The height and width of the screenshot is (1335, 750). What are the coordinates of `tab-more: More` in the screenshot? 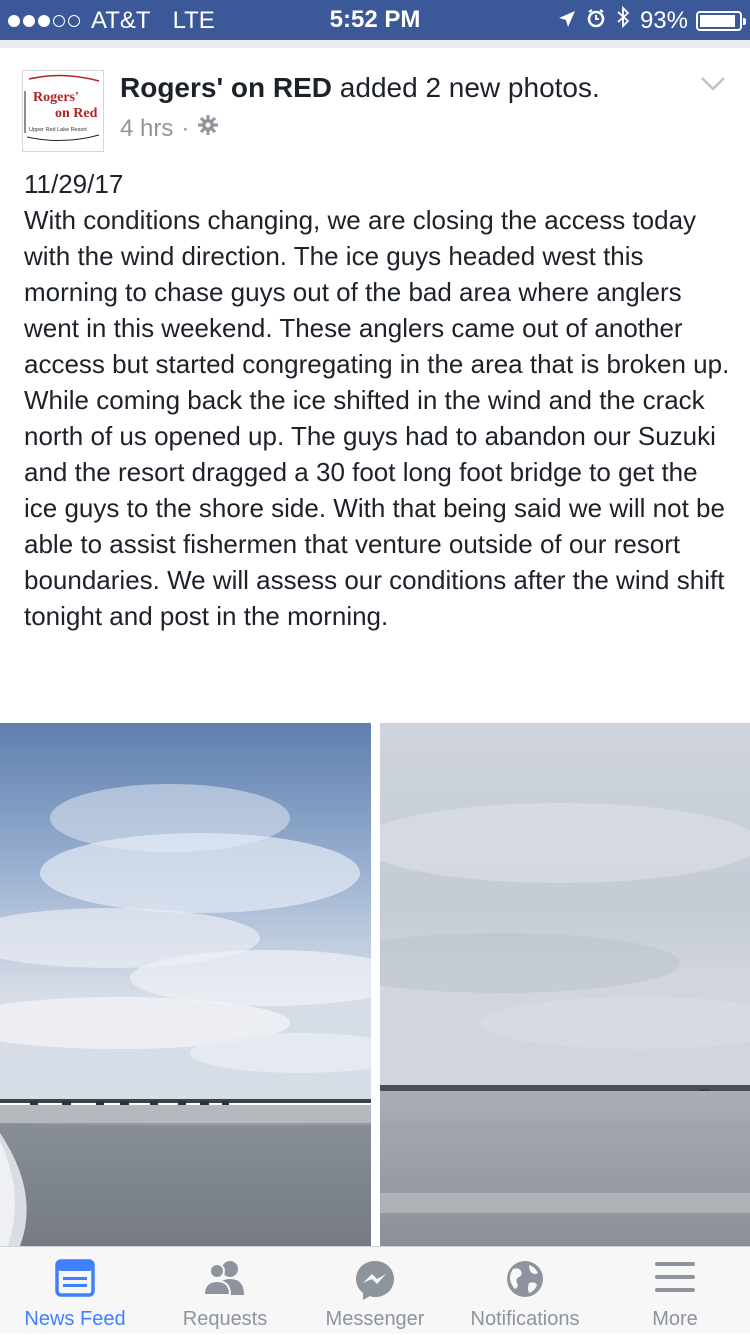 It's located at (675, 1291).